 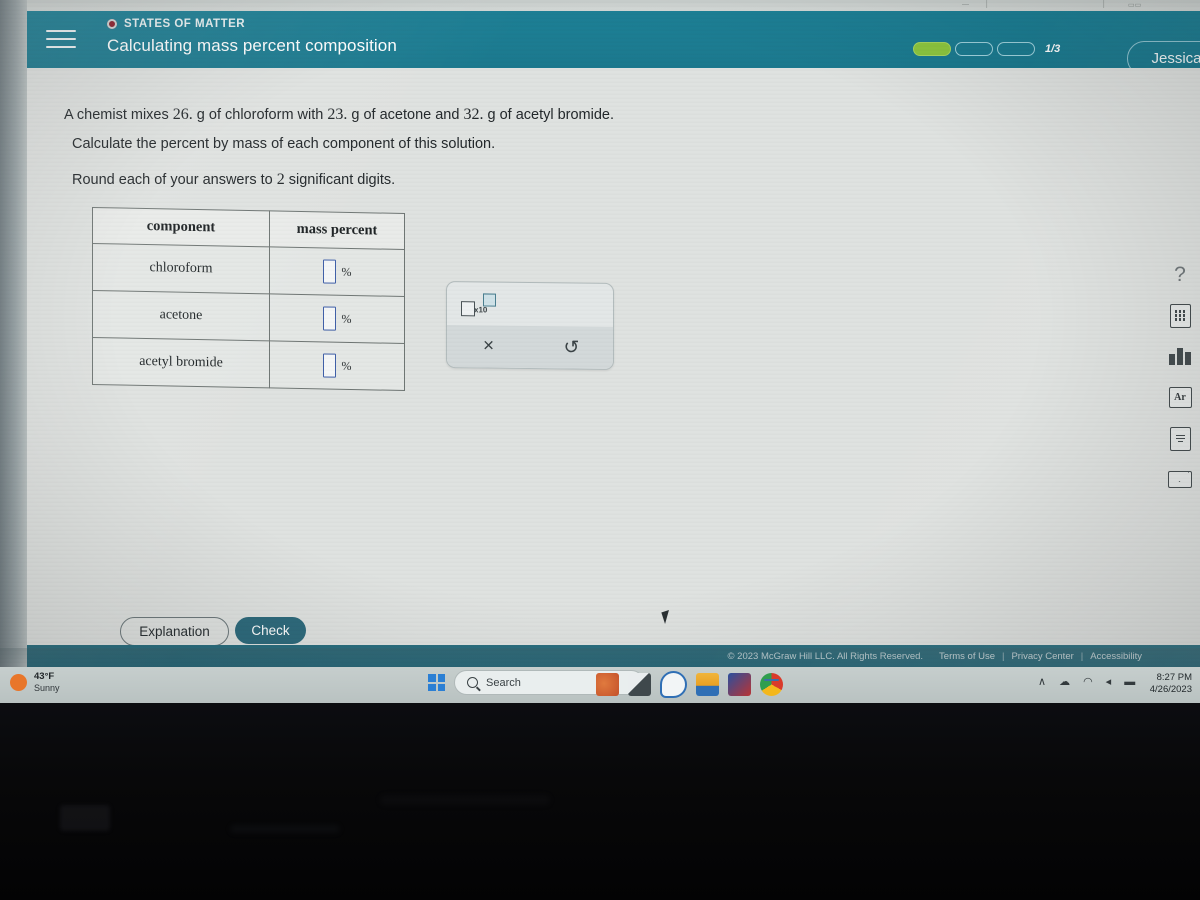 What do you see at coordinates (1180, 315) in the screenshot?
I see `calculator-icon` at bounding box center [1180, 315].